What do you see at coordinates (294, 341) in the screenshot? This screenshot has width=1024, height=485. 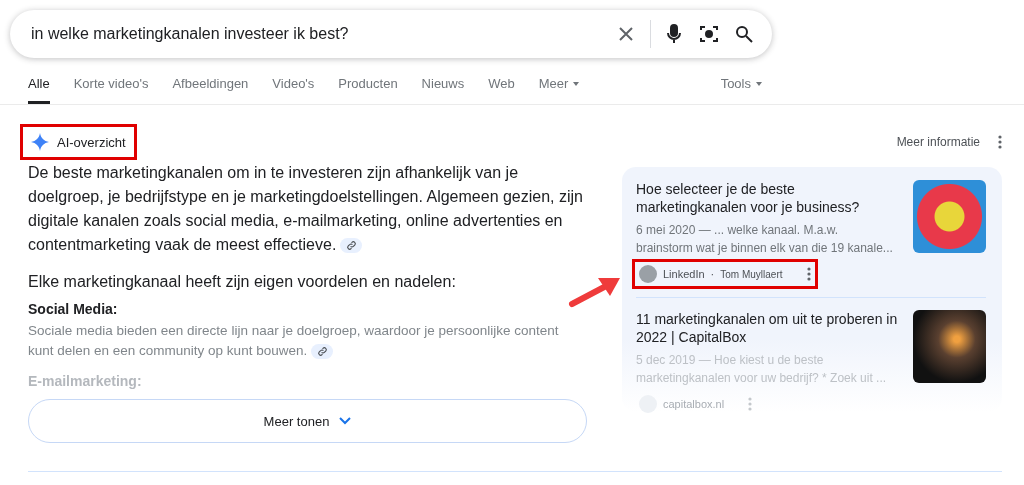 I see `section-text: Sociale media bieden een directe lijn naar je doelgroep, waardoor je persoonlijke content kunt delen en een community op kunt bouwen.` at bounding box center [294, 341].